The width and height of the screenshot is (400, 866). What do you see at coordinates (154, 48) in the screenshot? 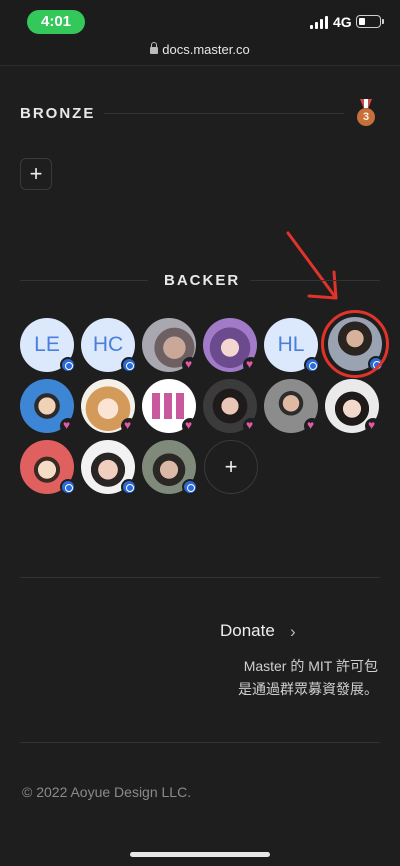
I see `lock-icon` at bounding box center [154, 48].